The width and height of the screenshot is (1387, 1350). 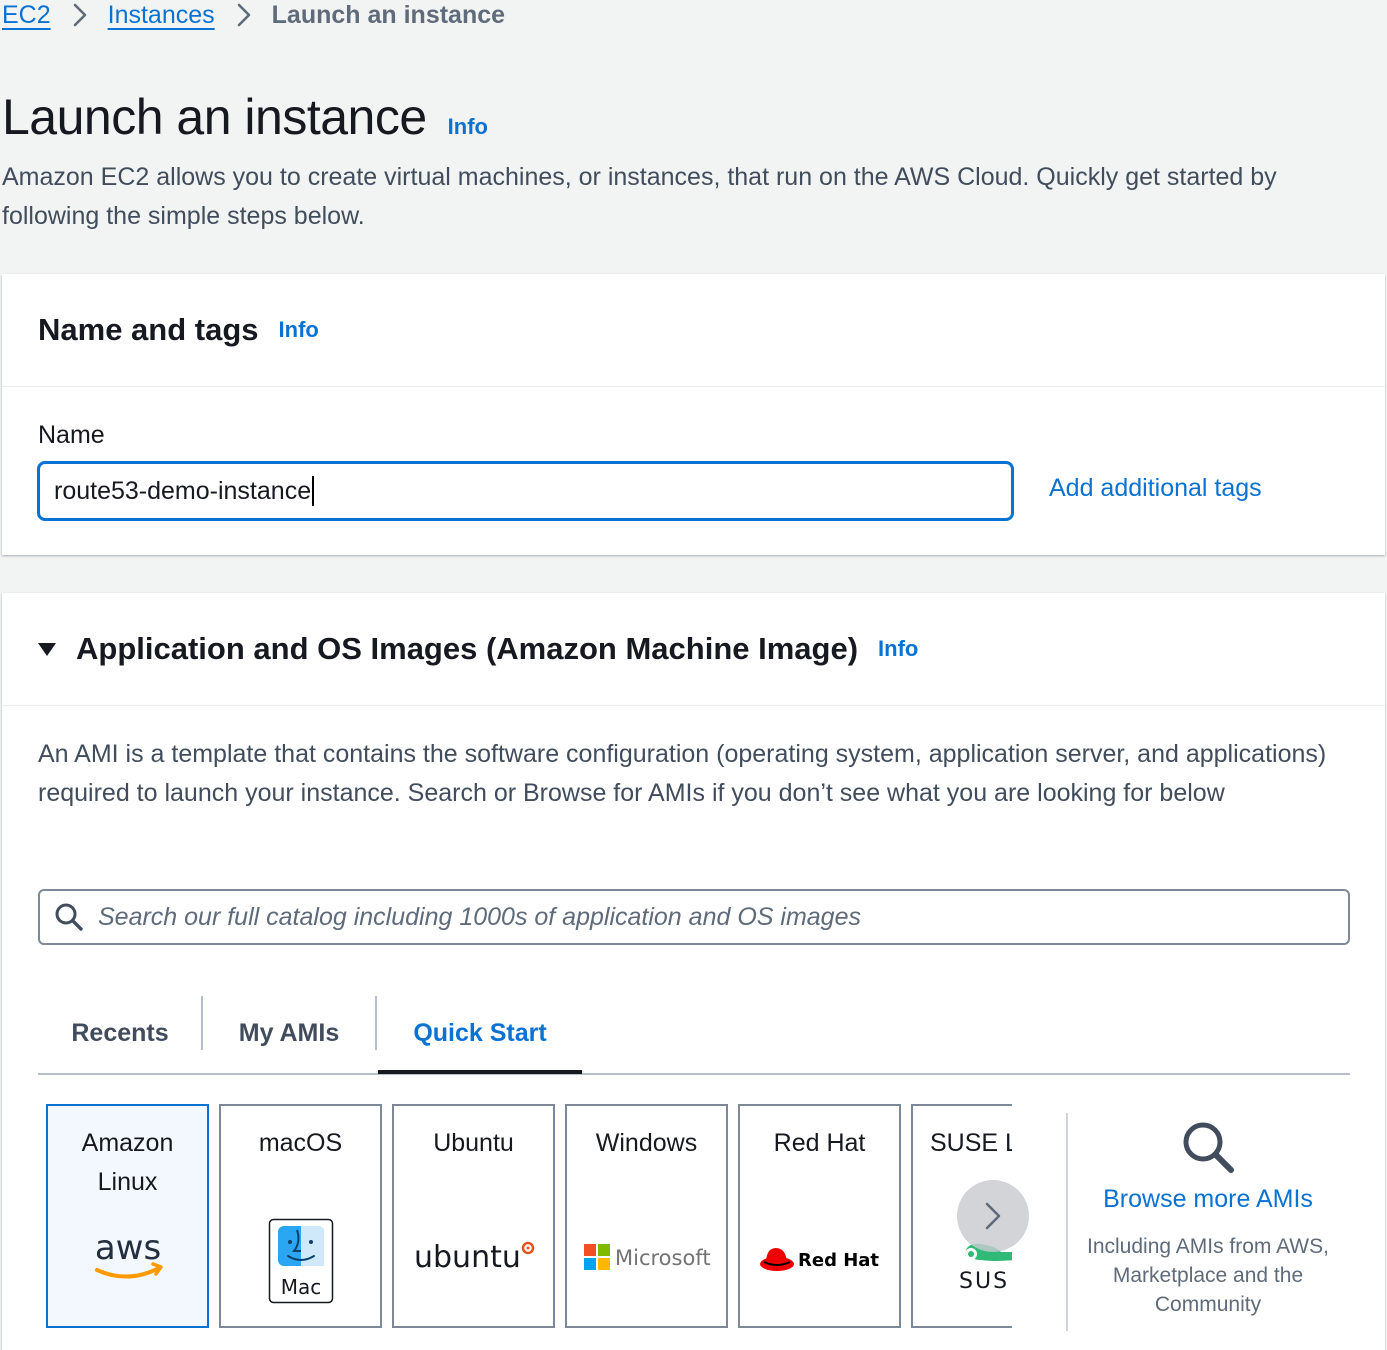 What do you see at coordinates (663, 1258) in the screenshot?
I see `microsoft-logo-text: Microsoft` at bounding box center [663, 1258].